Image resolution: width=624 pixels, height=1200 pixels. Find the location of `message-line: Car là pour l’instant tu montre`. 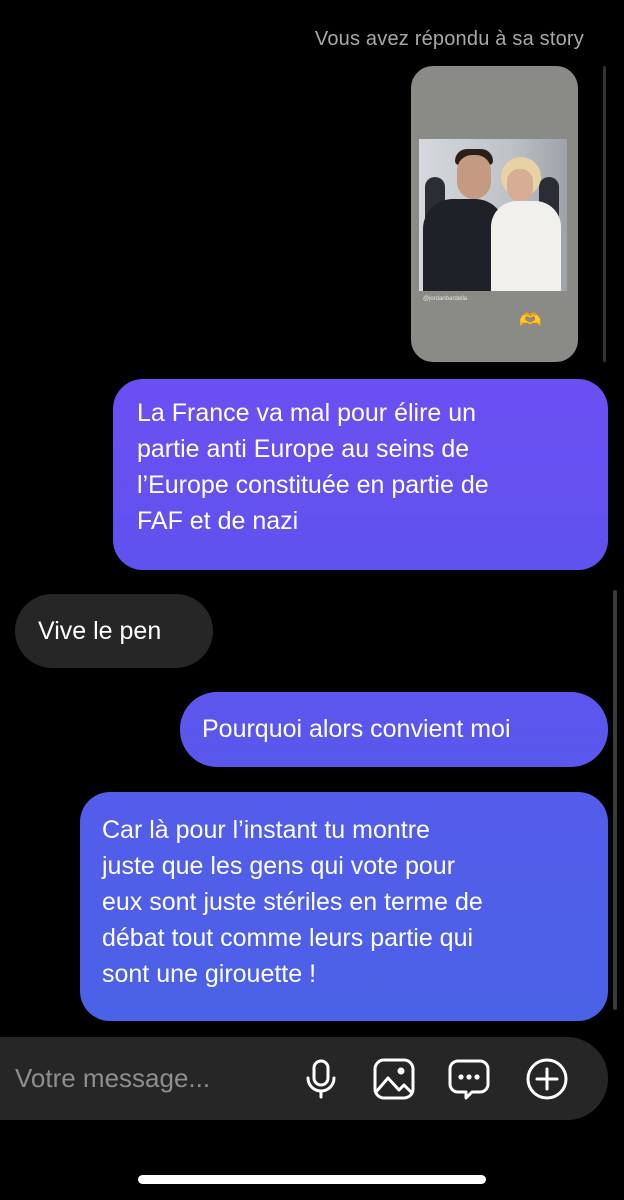

message-line: Car là pour l’instant tu montre is located at coordinates (266, 830).